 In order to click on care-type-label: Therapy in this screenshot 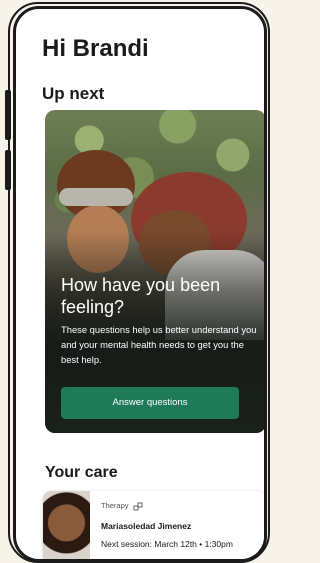, I will do `click(115, 505)`.